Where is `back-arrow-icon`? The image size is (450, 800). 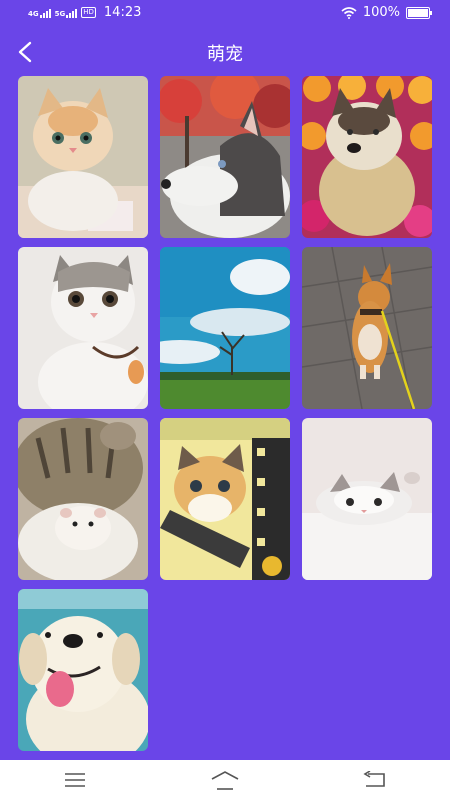
back-arrow-icon is located at coordinates (374, 779).